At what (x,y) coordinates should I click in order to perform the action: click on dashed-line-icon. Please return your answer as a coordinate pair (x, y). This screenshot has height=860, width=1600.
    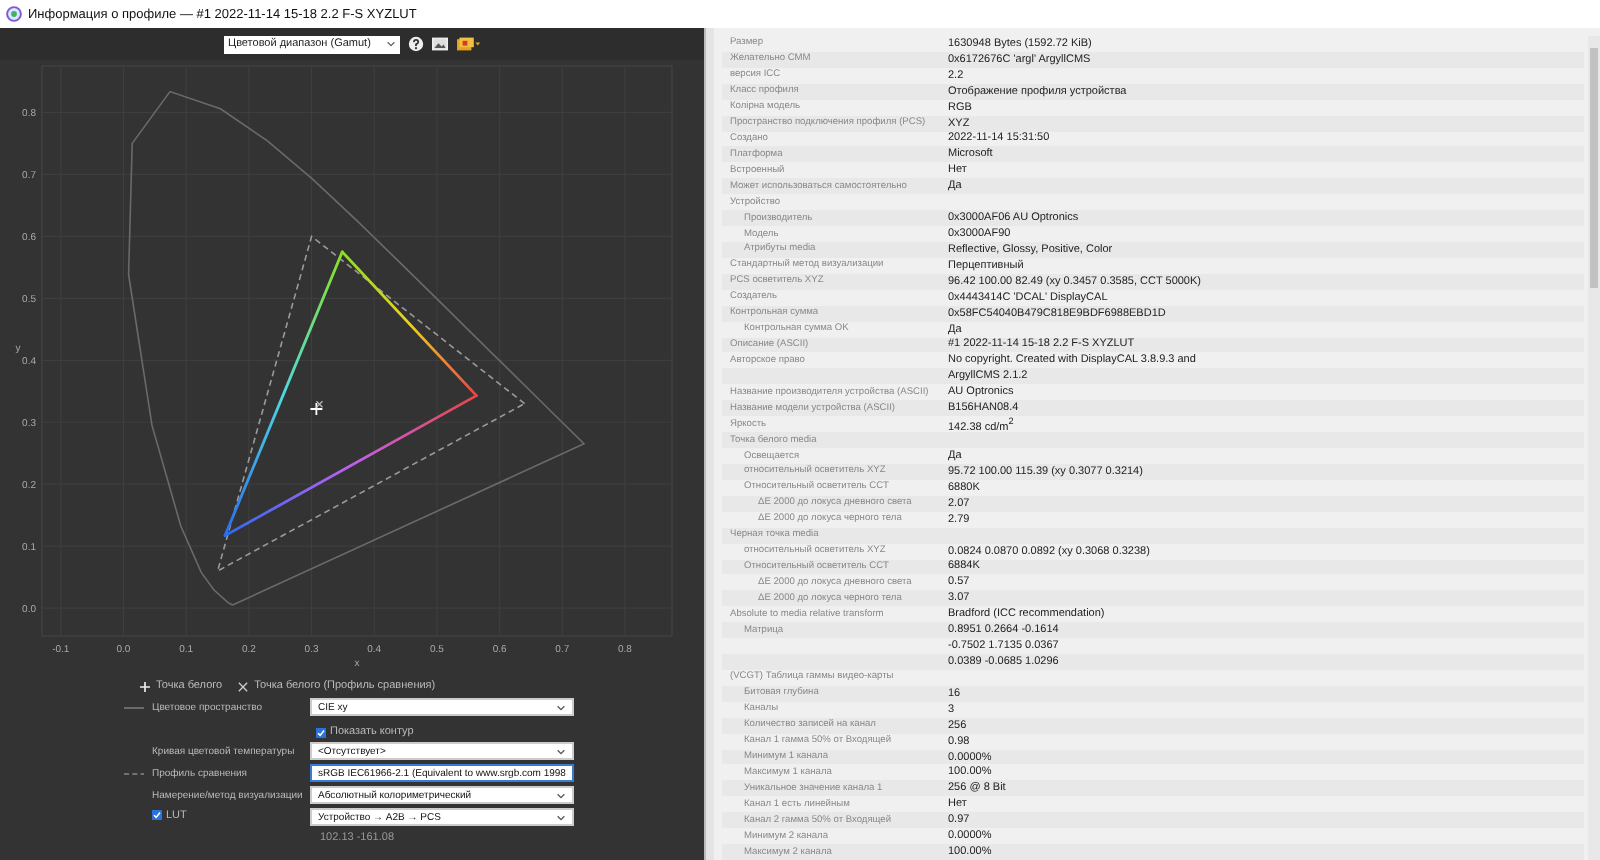
    Looking at the image, I should click on (134, 773).